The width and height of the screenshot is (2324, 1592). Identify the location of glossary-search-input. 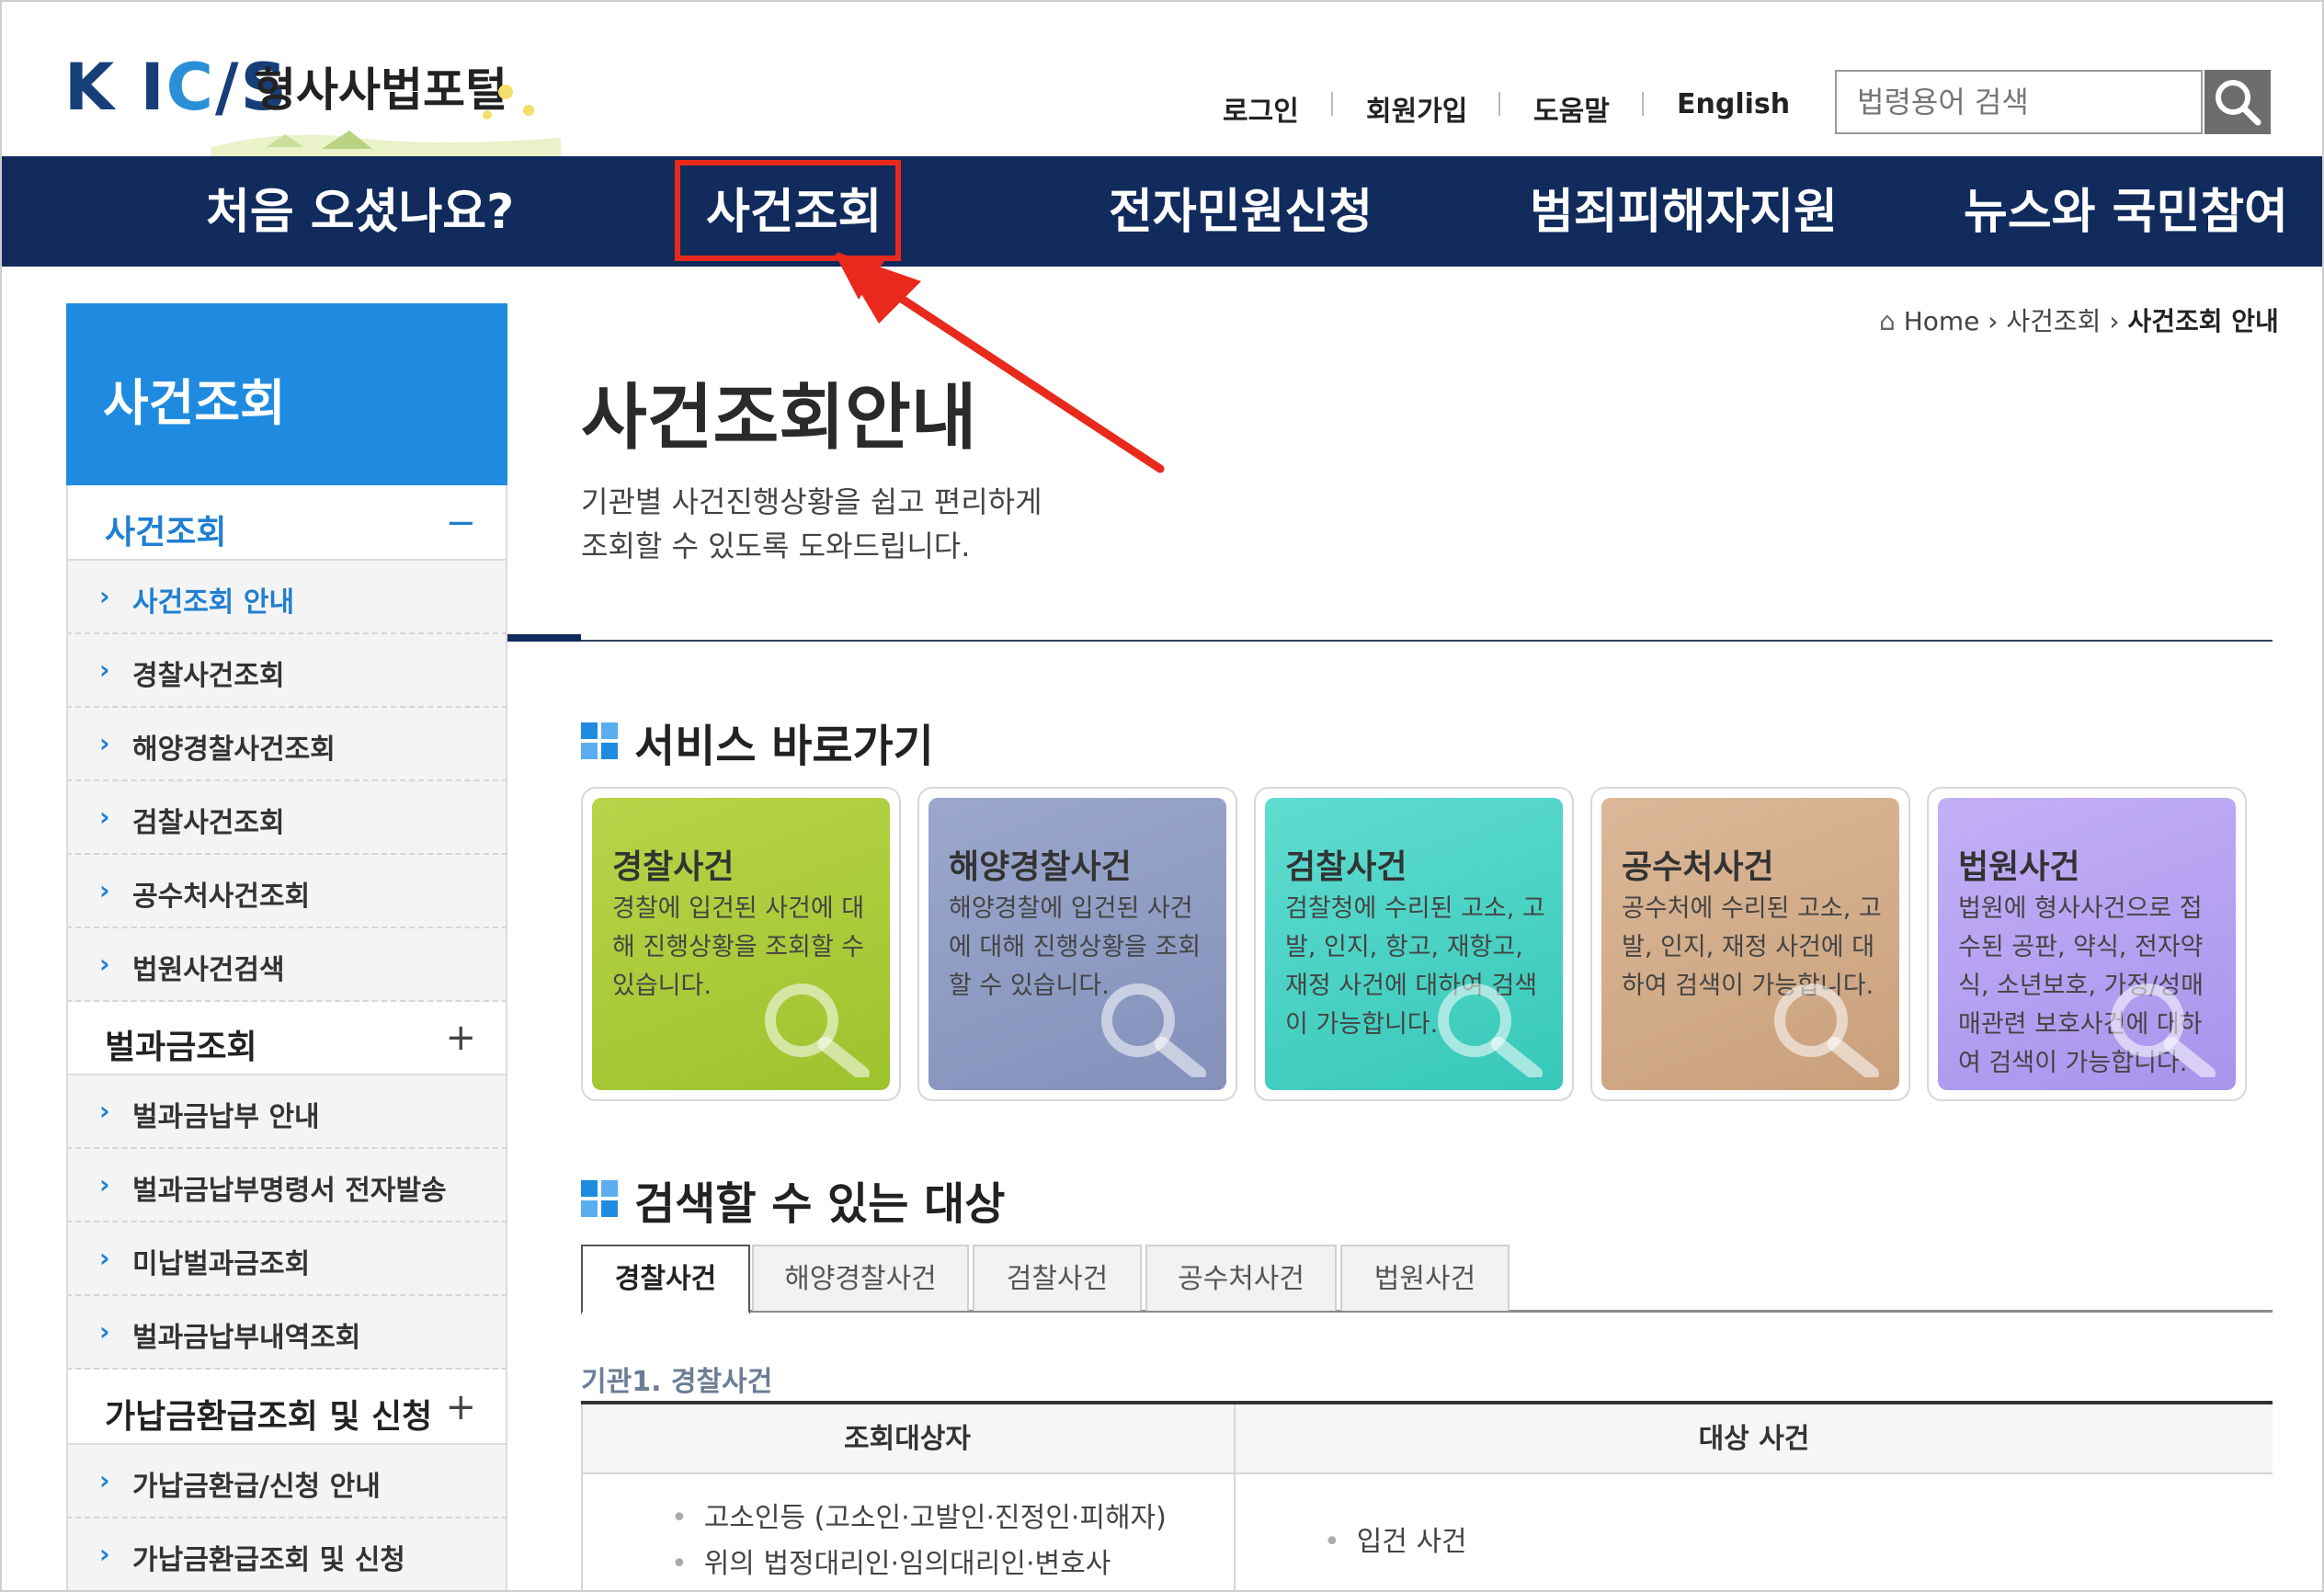
(2027, 102).